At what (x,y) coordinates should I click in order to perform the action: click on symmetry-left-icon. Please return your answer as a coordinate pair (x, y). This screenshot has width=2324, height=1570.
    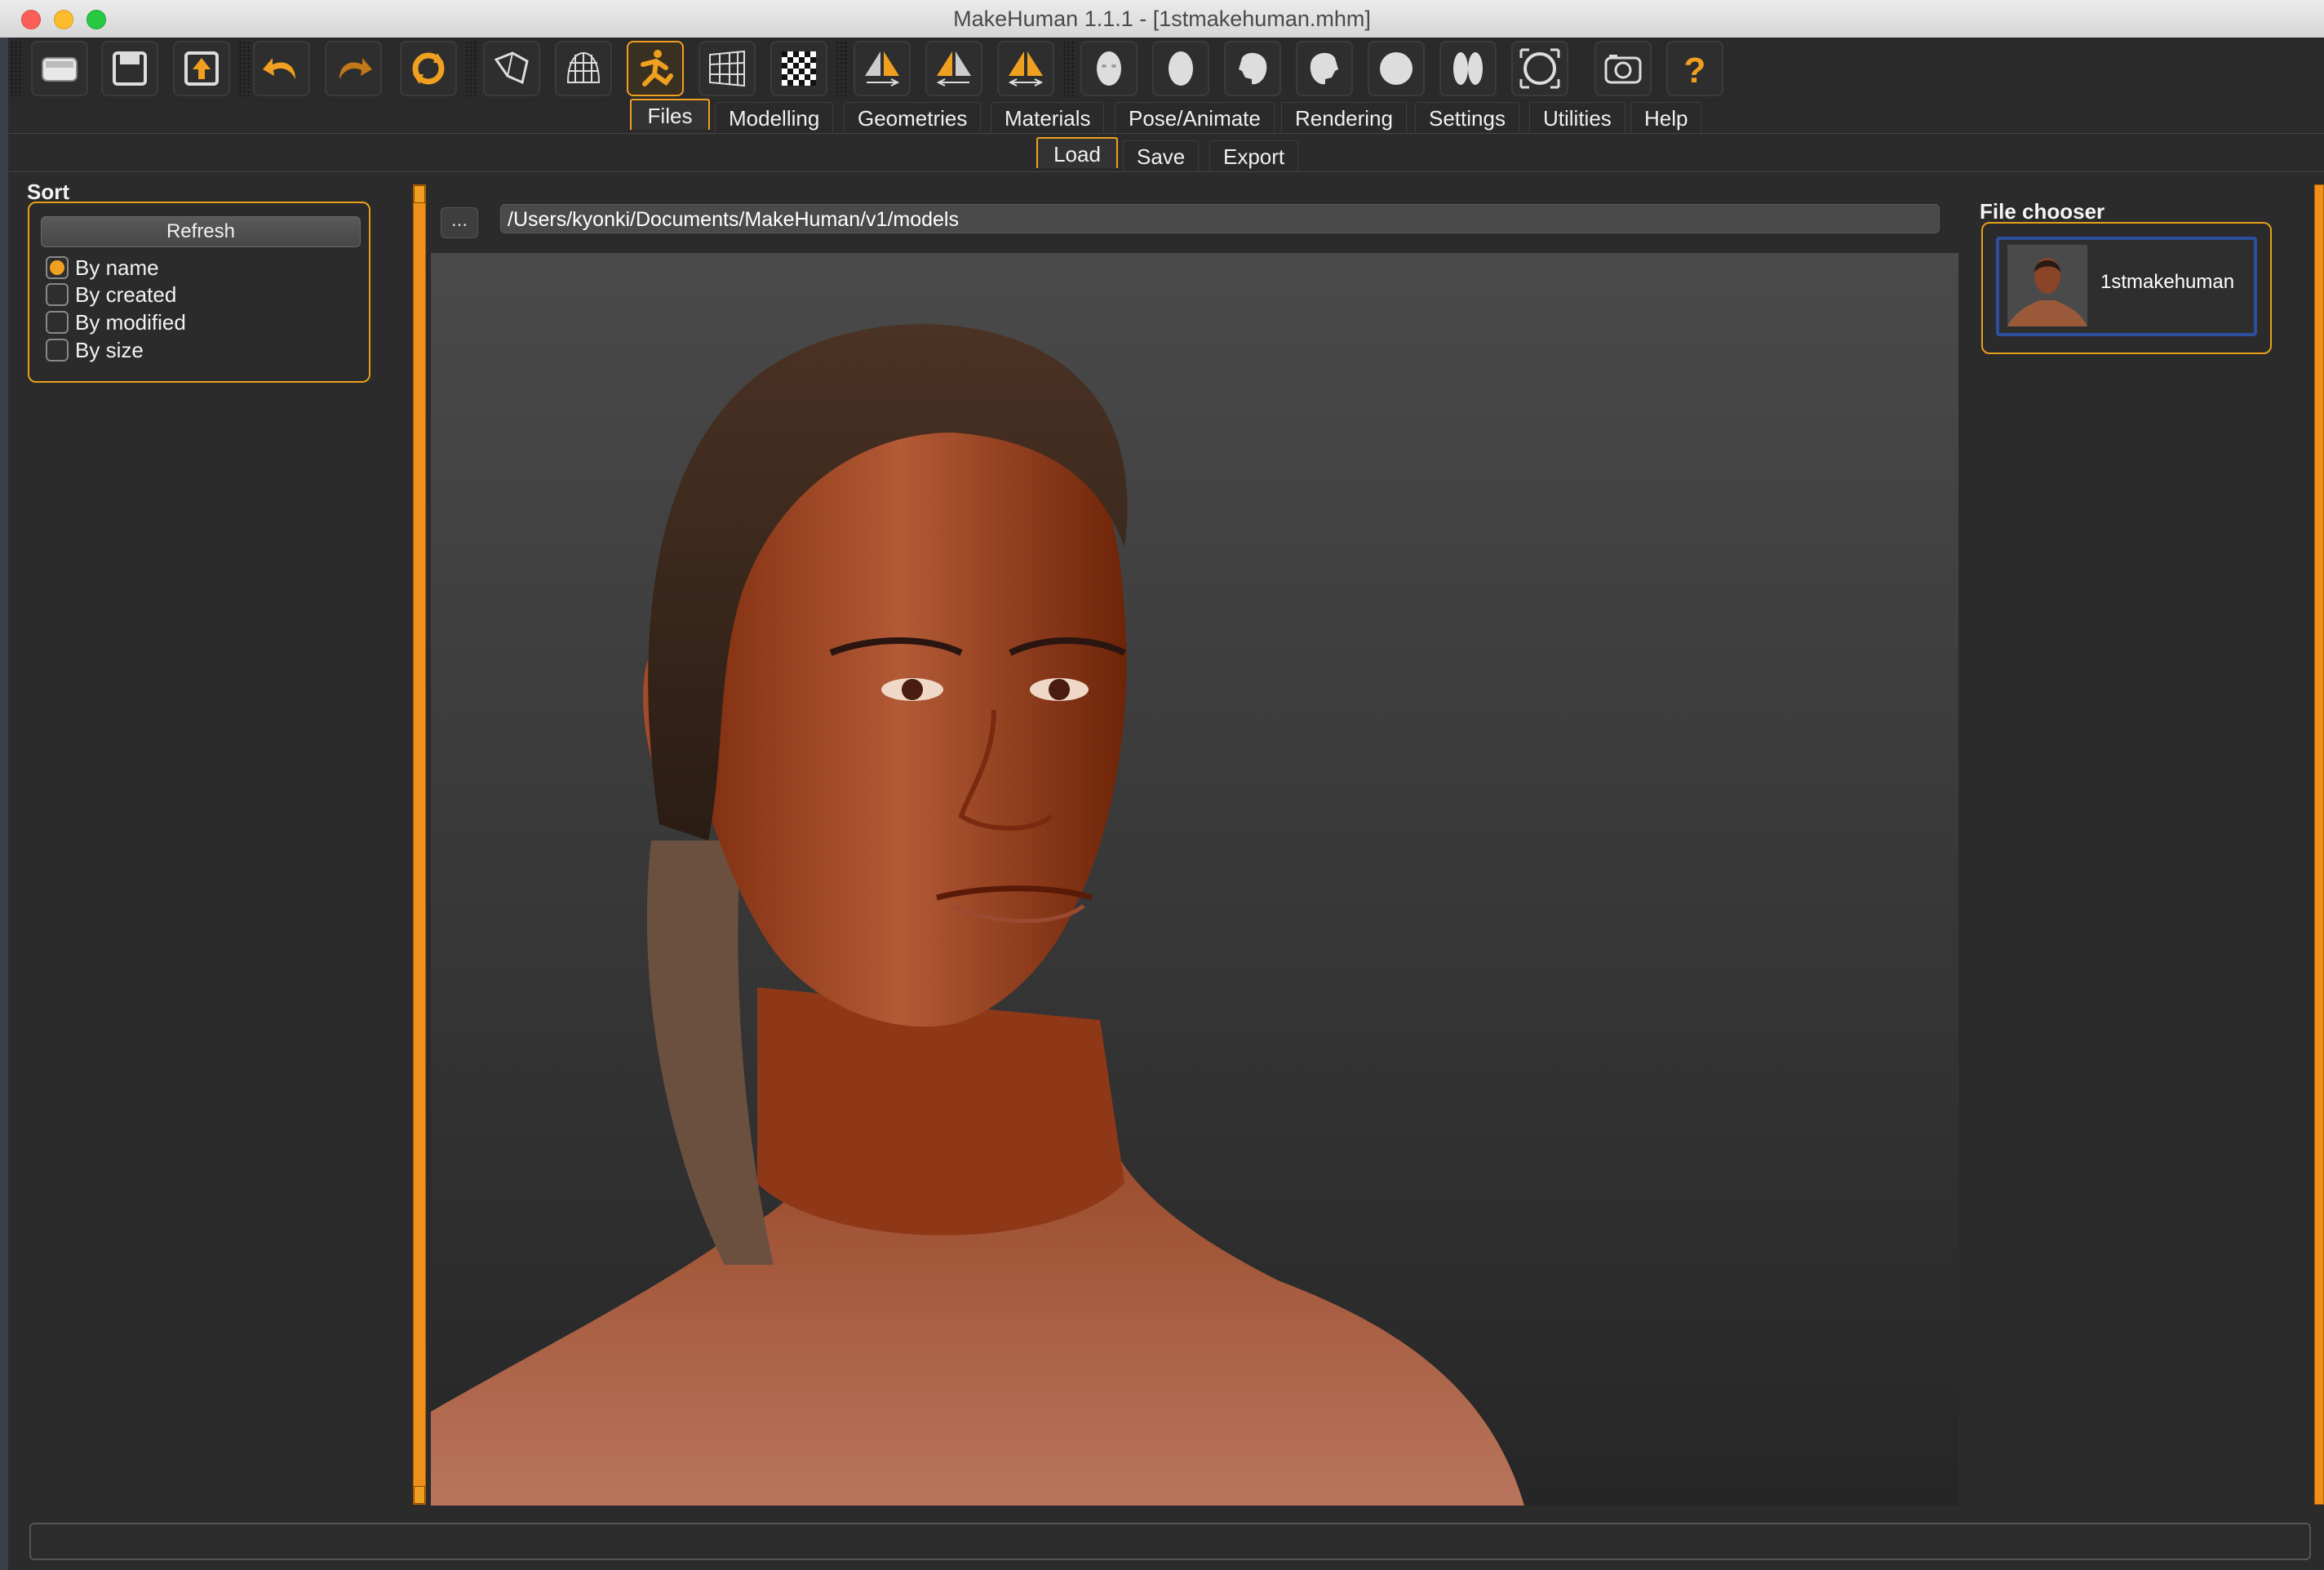
    Looking at the image, I should click on (953, 68).